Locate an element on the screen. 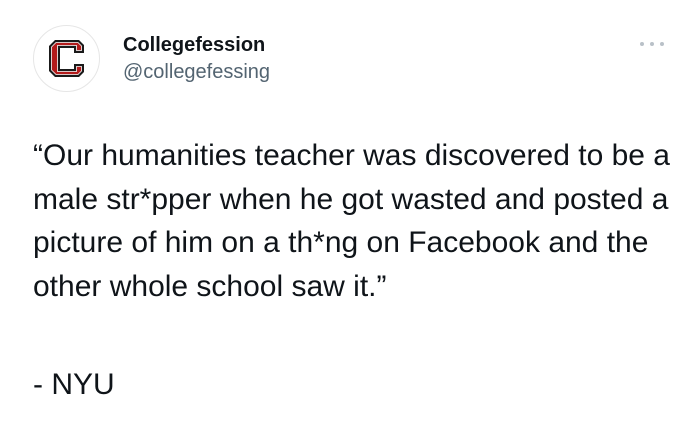 This screenshot has height=431, width=700. letter-c-logo-icon is located at coordinates (66, 58).